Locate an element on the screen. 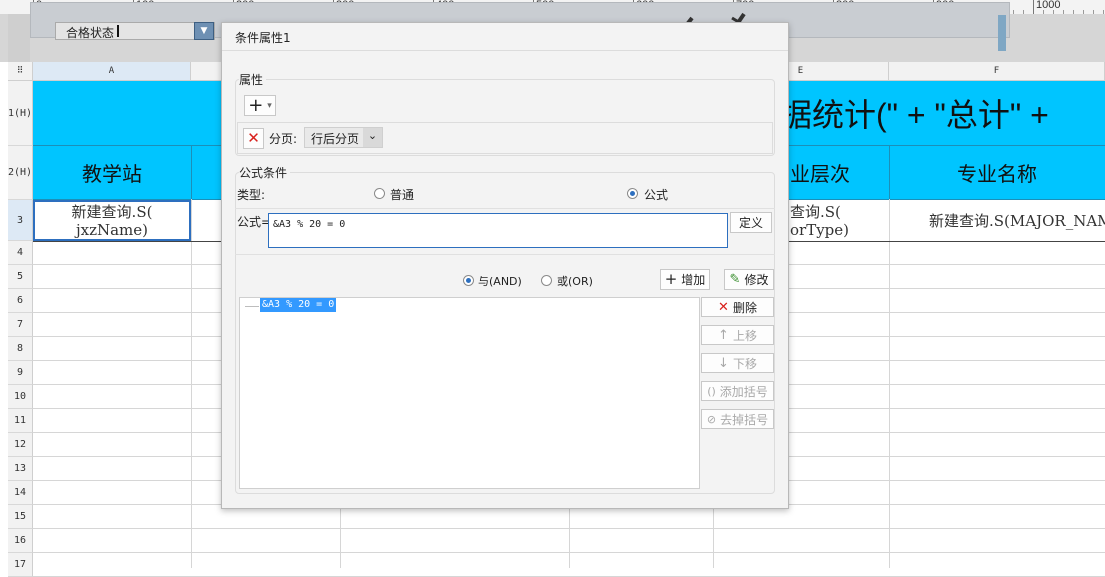  radio-formula is located at coordinates (632, 193).